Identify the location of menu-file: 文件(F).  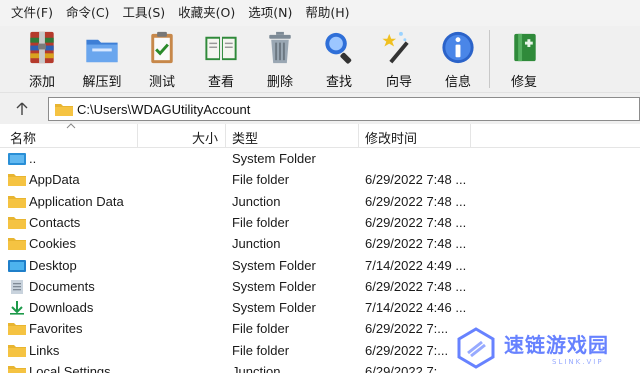
(33, 13).